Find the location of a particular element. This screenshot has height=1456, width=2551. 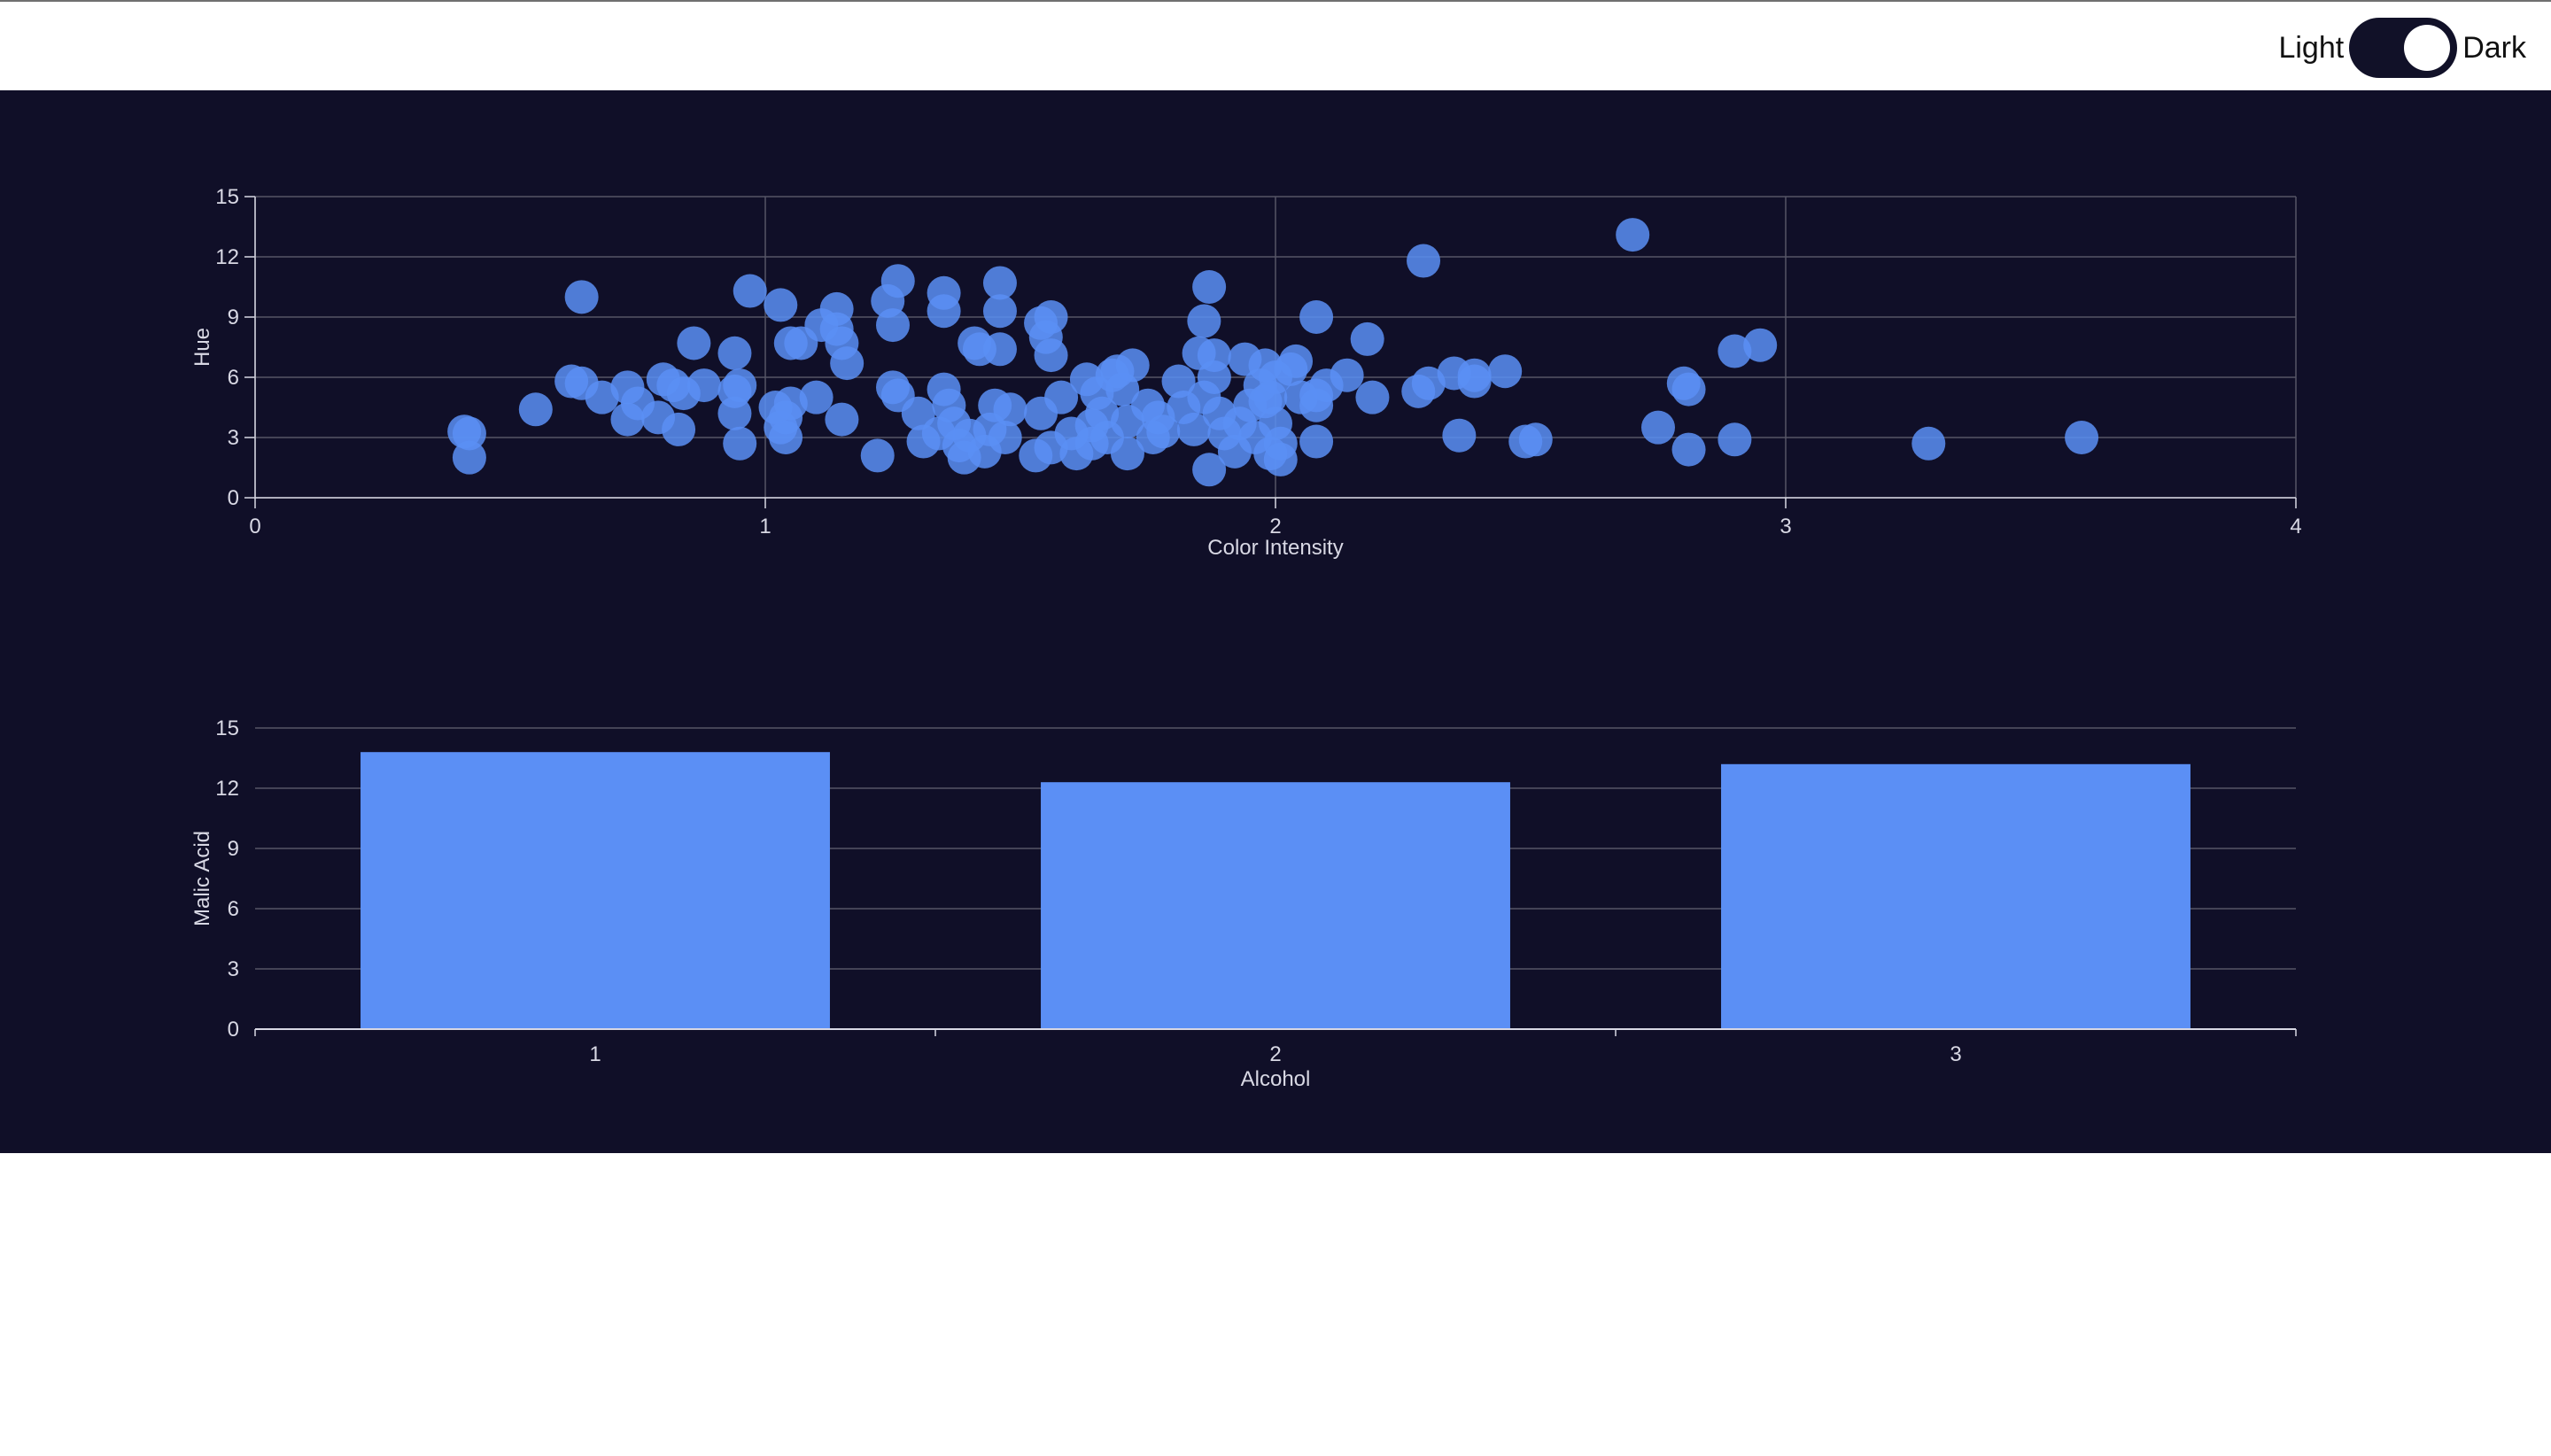

scatter-x-tick-label: 3 is located at coordinates (1785, 526).